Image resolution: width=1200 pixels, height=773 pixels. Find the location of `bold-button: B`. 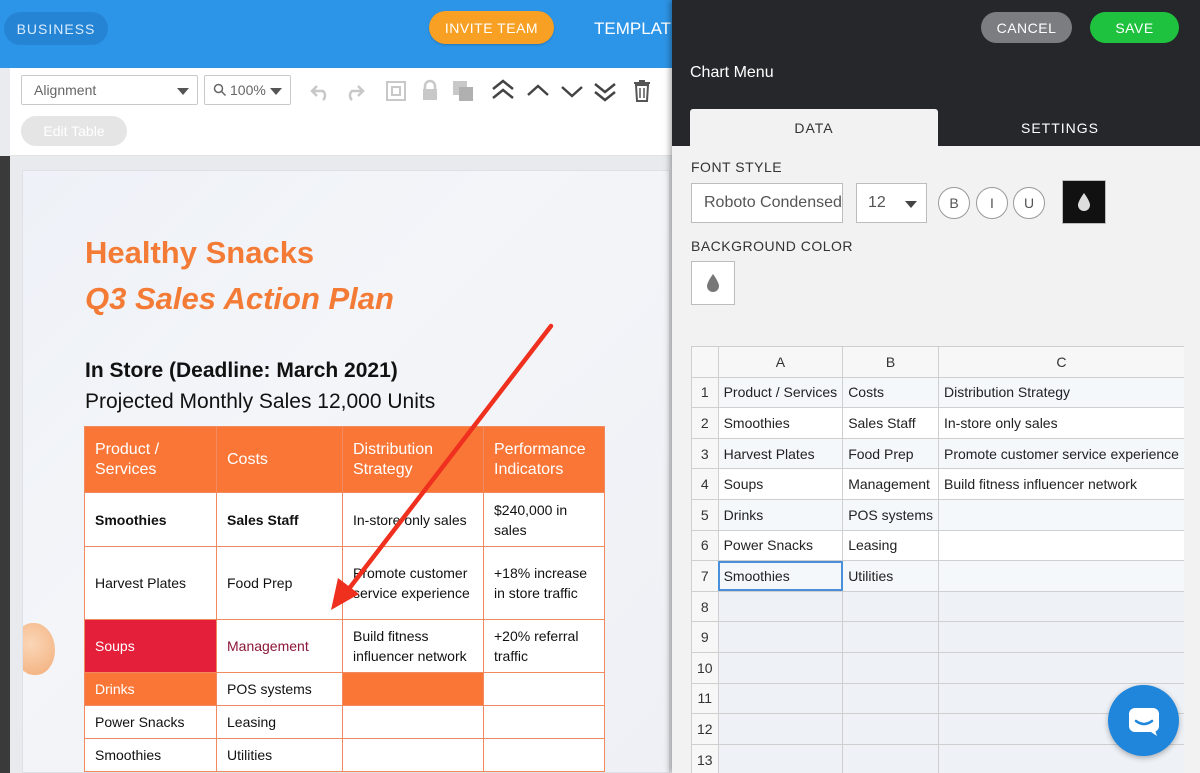

bold-button: B is located at coordinates (954, 203).